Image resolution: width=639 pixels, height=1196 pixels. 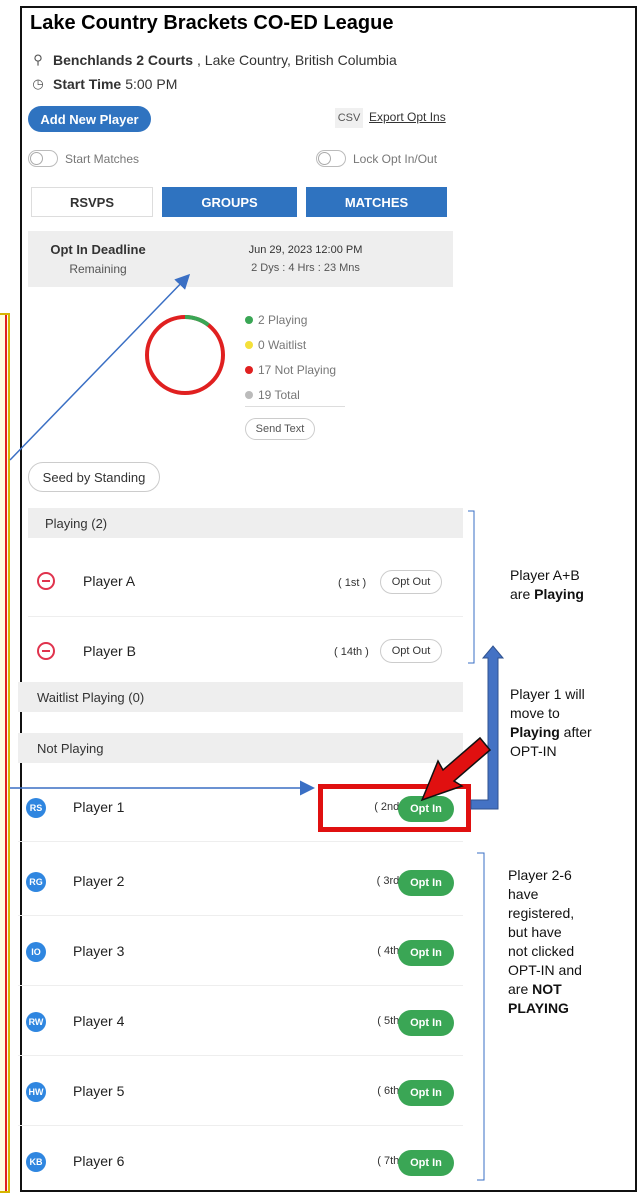 I want to click on annotation-player-ab: Player A+B are Playing, so click(x=547, y=584).